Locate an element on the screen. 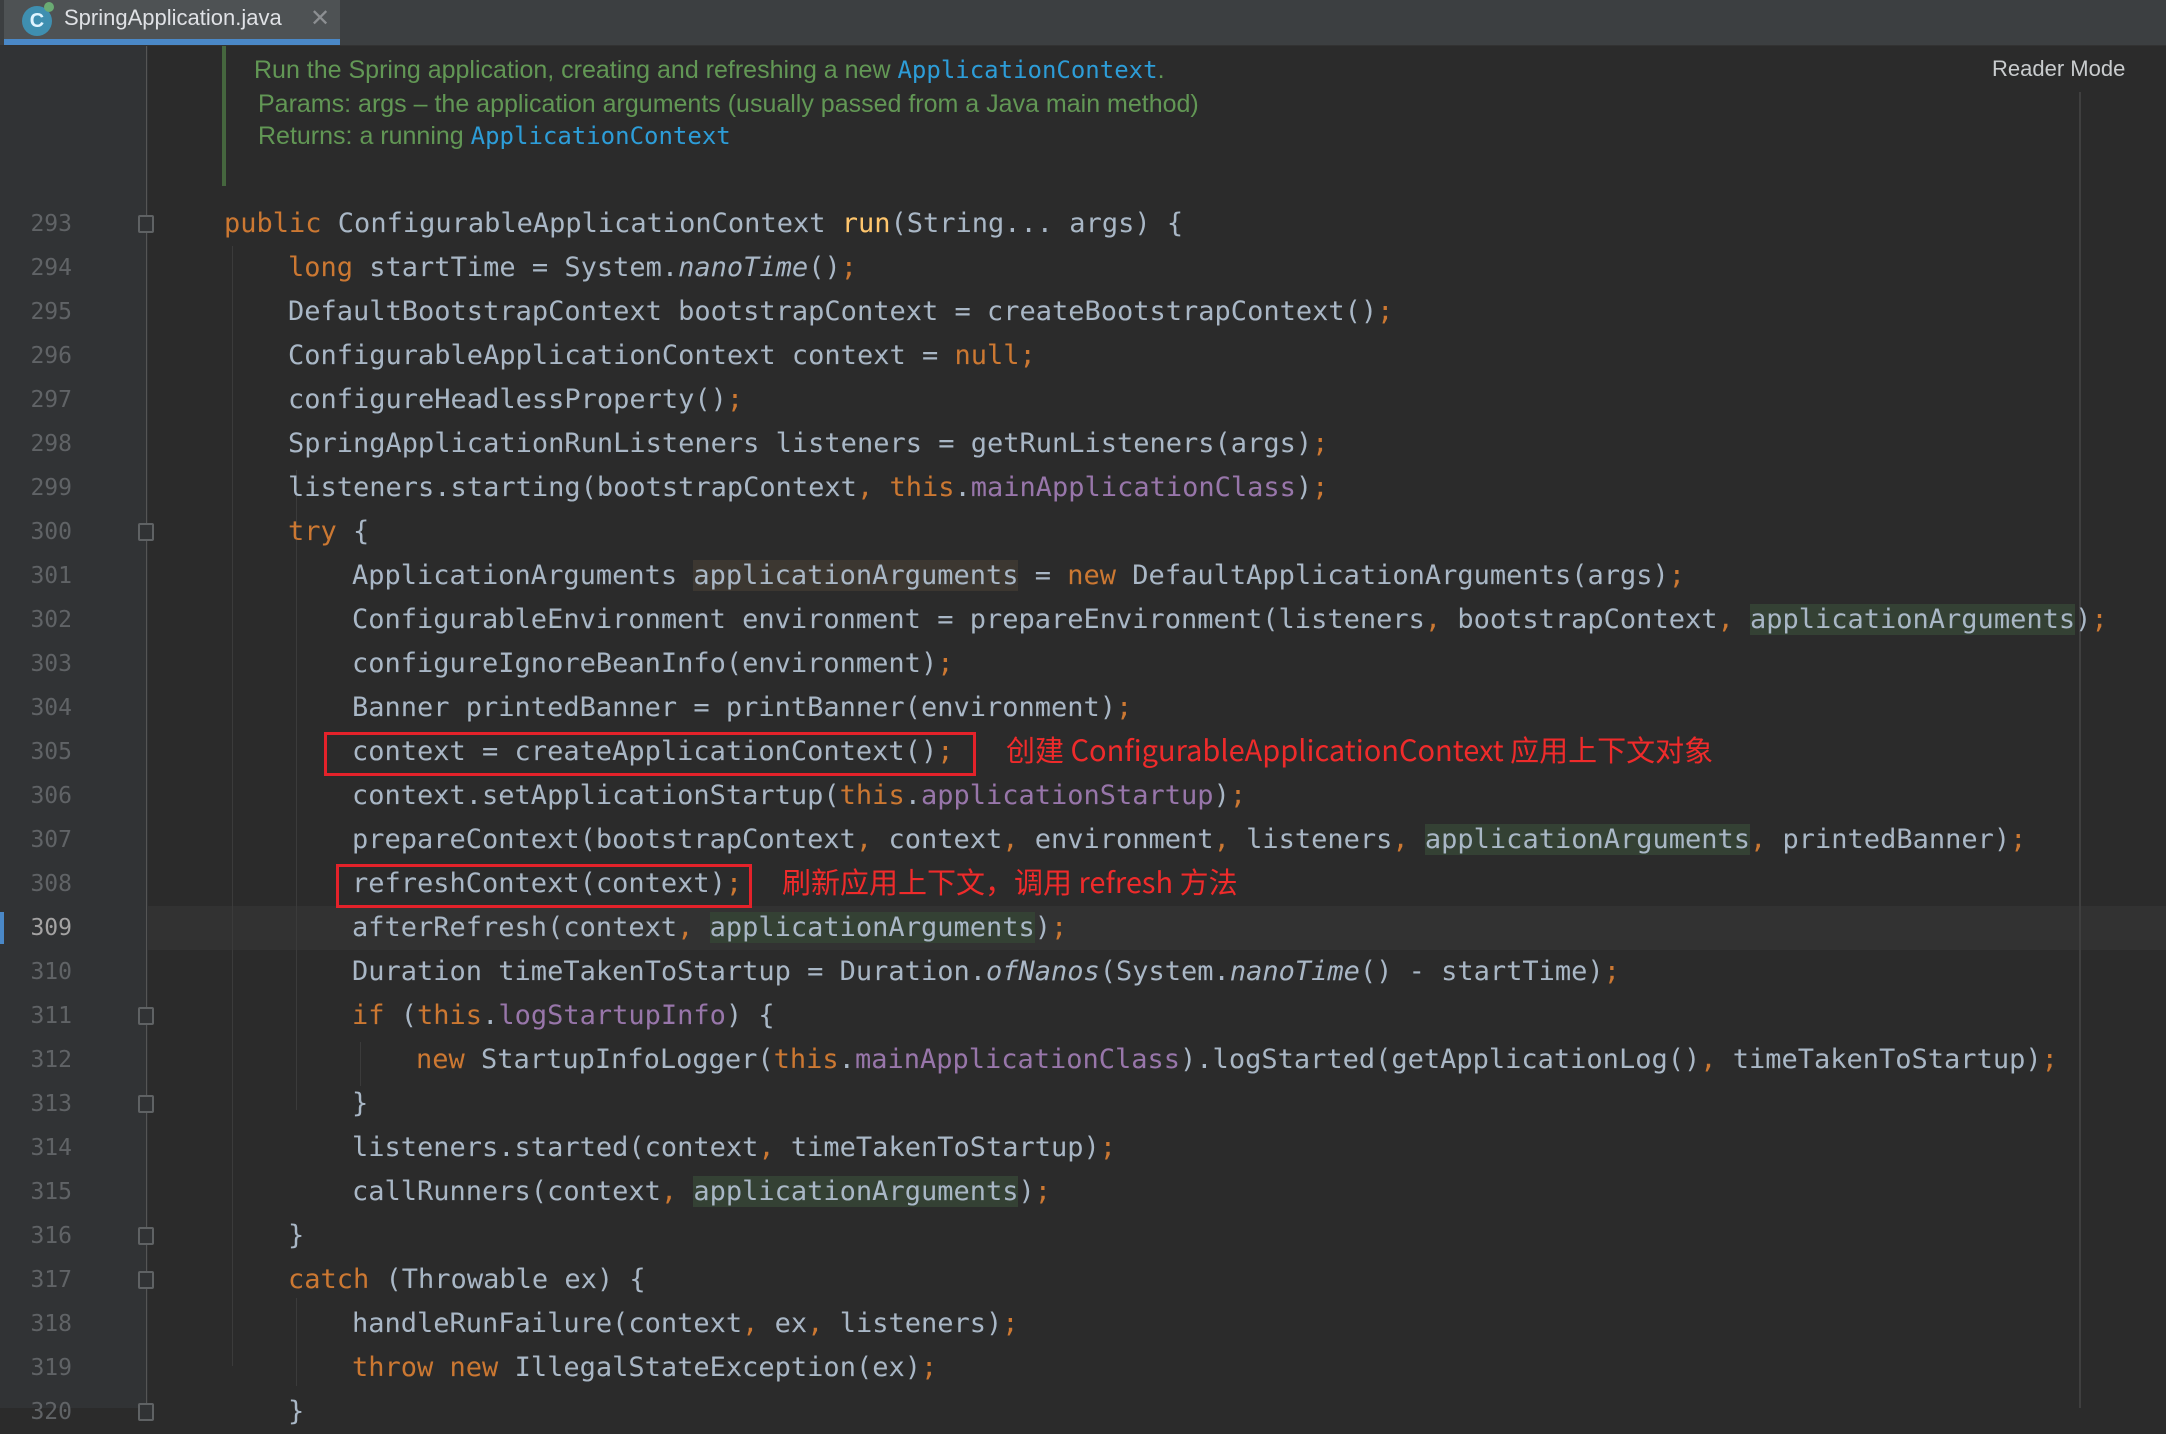 The image size is (2166, 1434). code-line-320: 320 } is located at coordinates (1083, 1412).